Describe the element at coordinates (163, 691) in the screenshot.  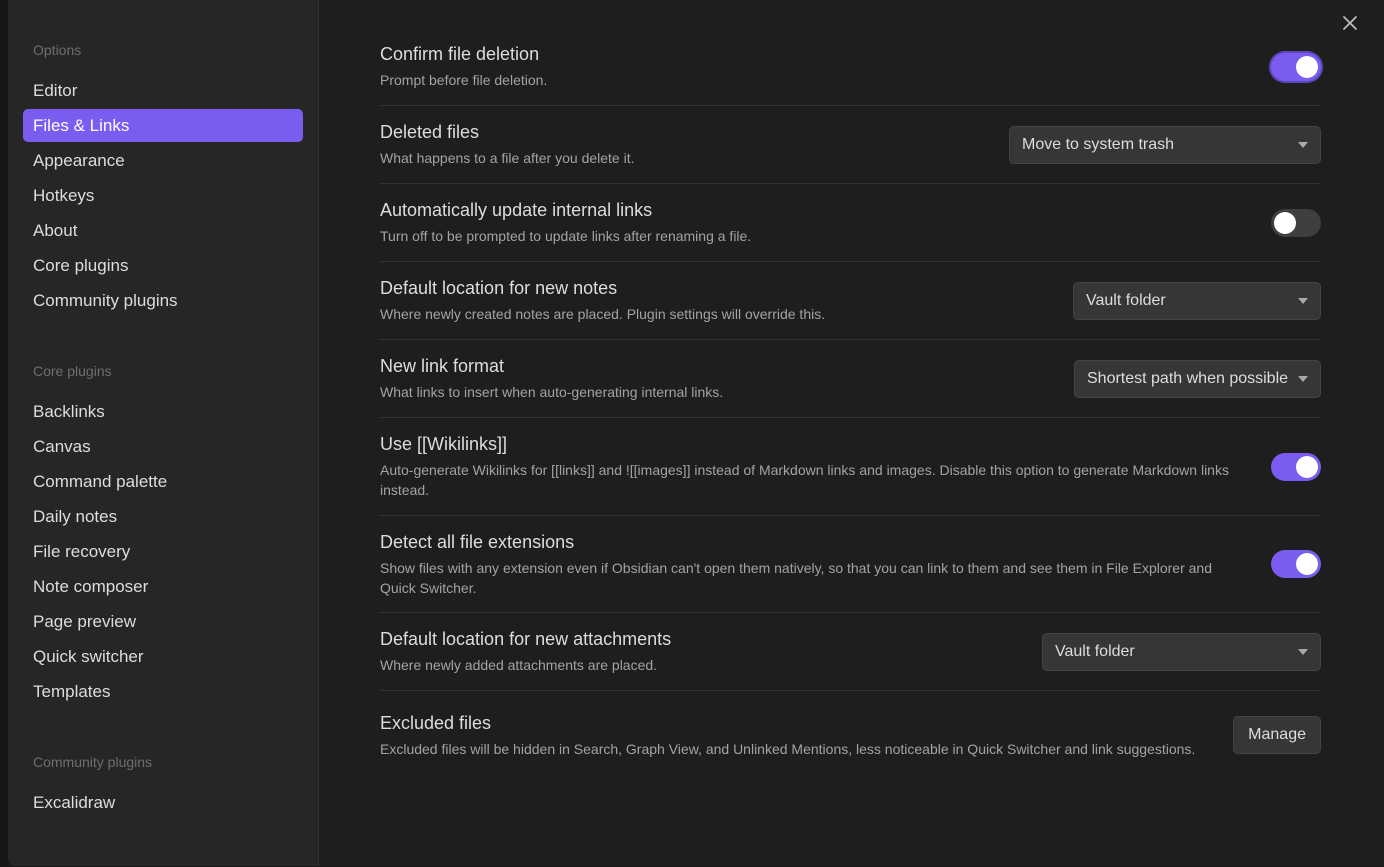
I see `sidebar-item-templates: Templates` at that location.